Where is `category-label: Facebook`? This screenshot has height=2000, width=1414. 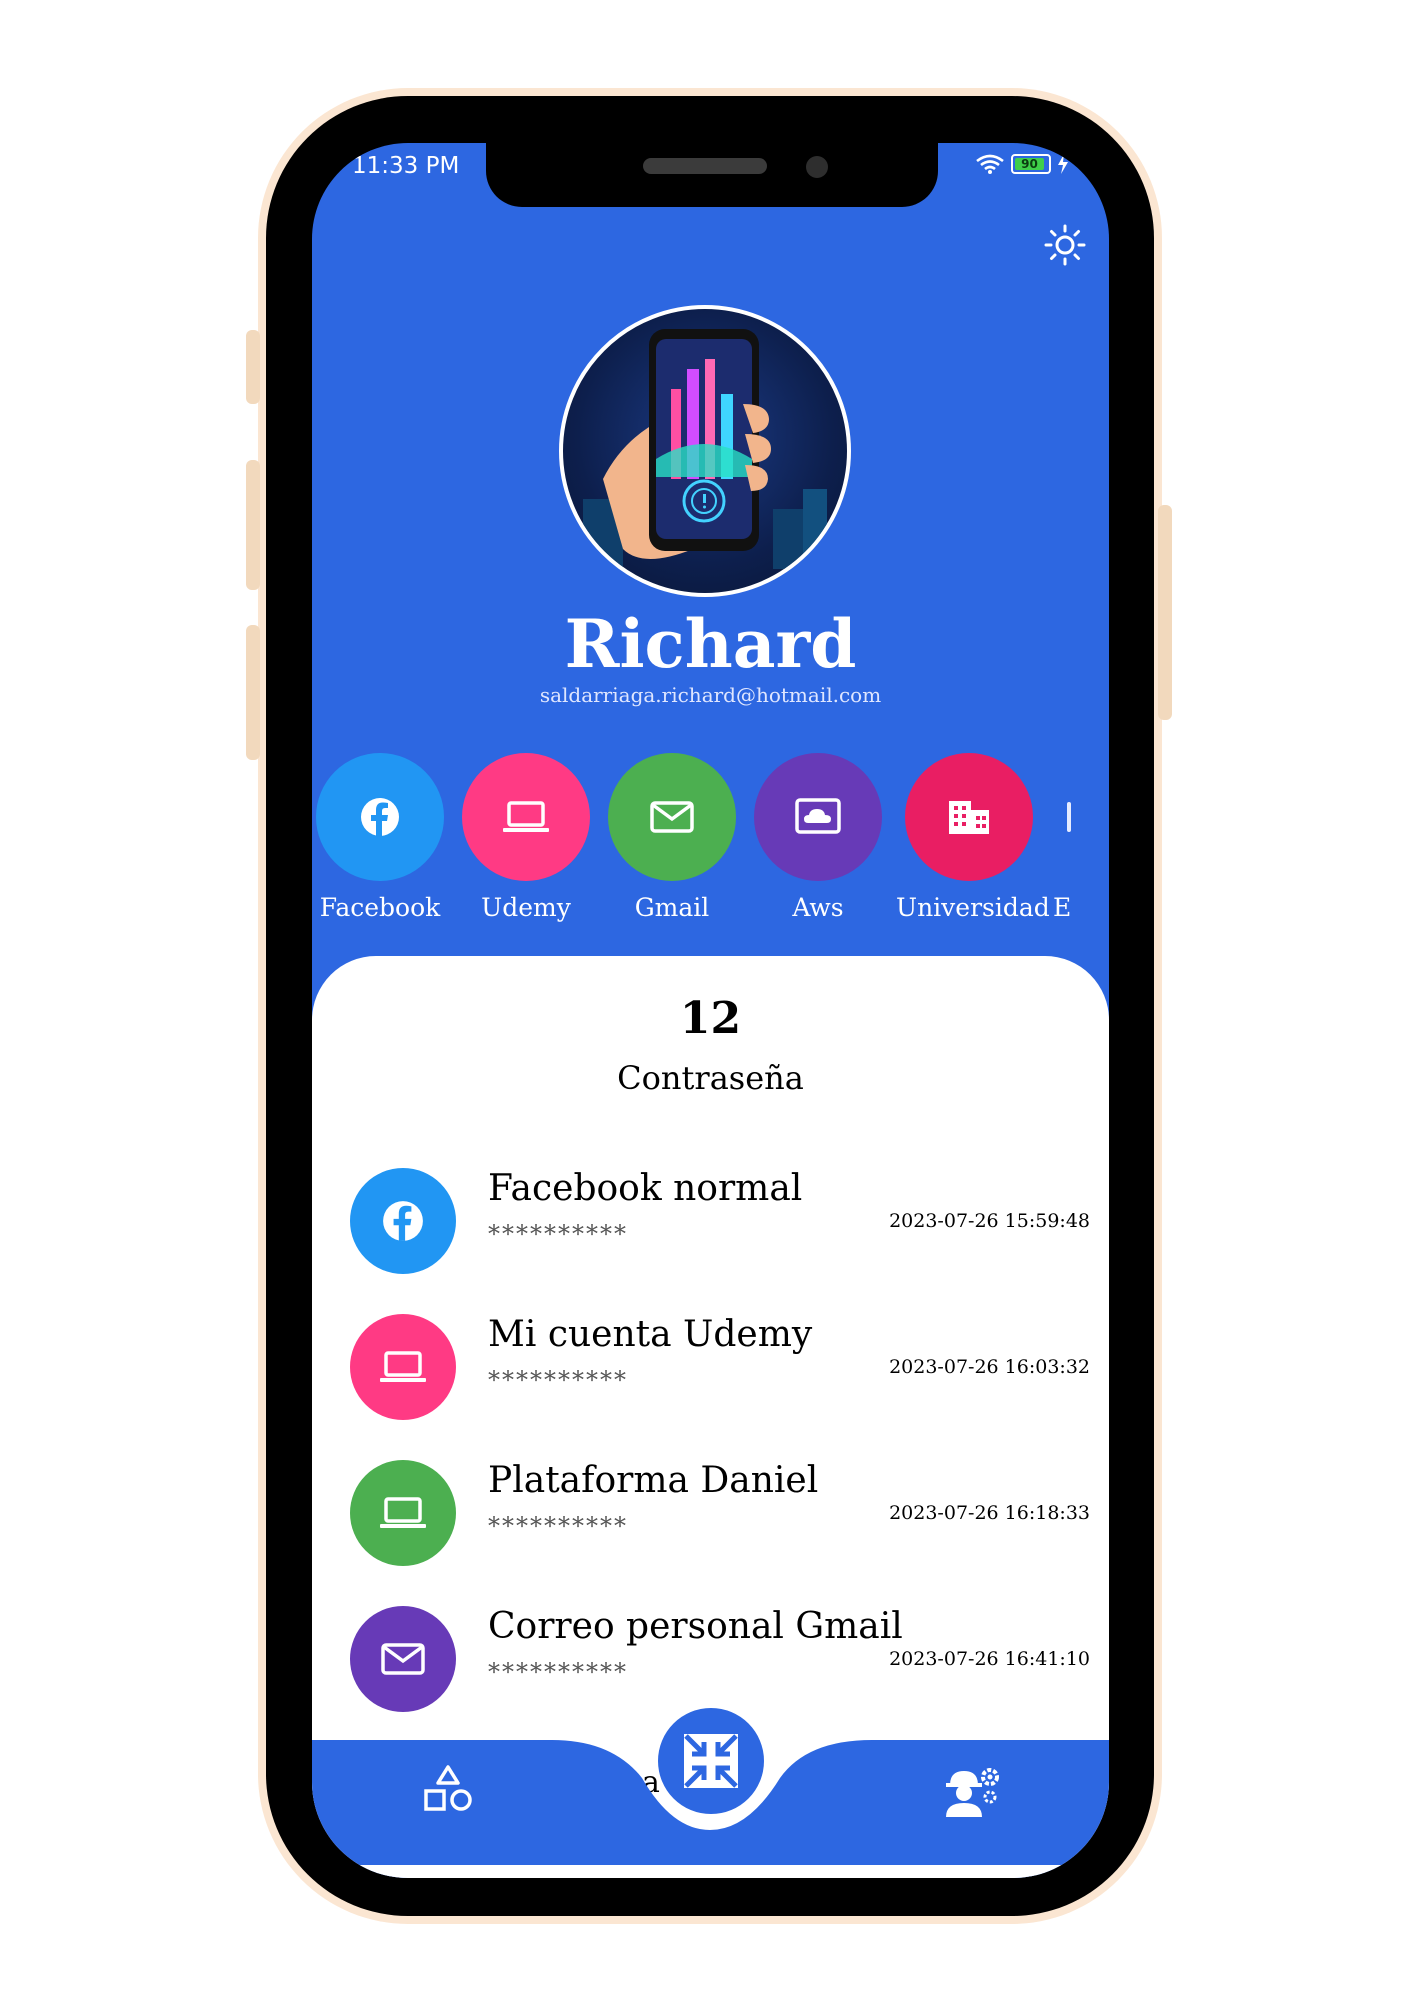 category-label: Facebook is located at coordinates (380, 907).